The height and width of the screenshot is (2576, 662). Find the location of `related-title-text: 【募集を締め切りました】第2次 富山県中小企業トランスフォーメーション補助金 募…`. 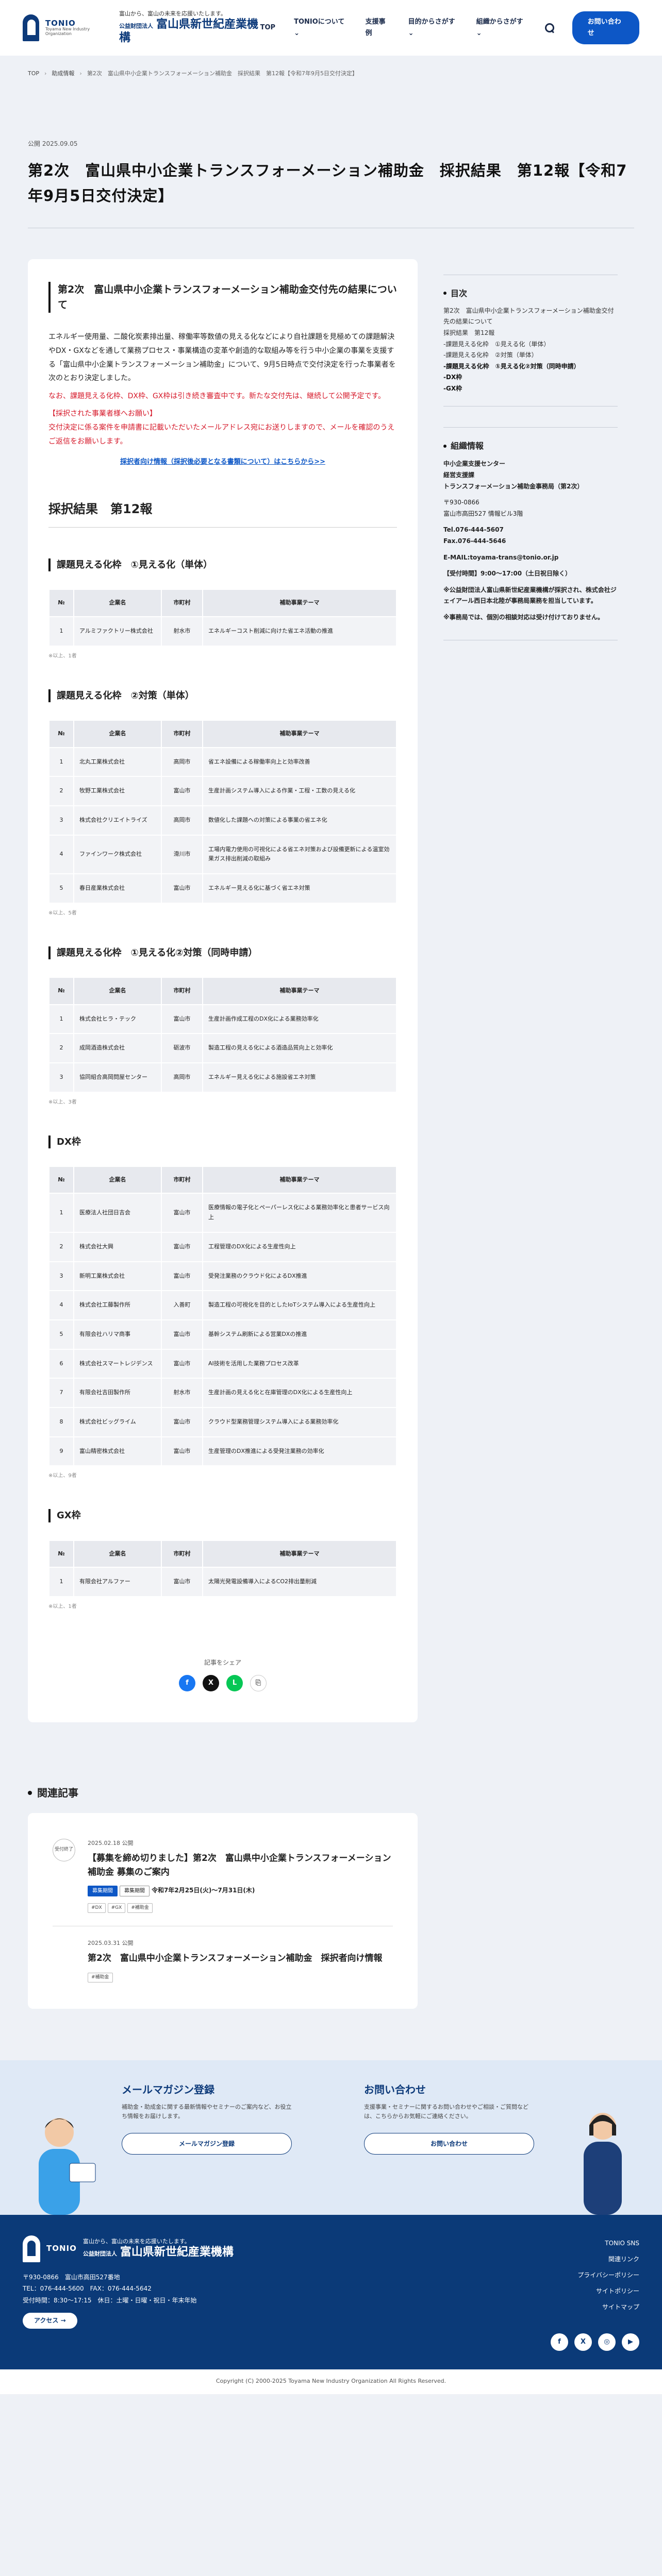

related-title-text: 【募集を締め切りました】第2次 富山県中小企業トランスフォーメーション補助金 募… is located at coordinates (239, 1865).